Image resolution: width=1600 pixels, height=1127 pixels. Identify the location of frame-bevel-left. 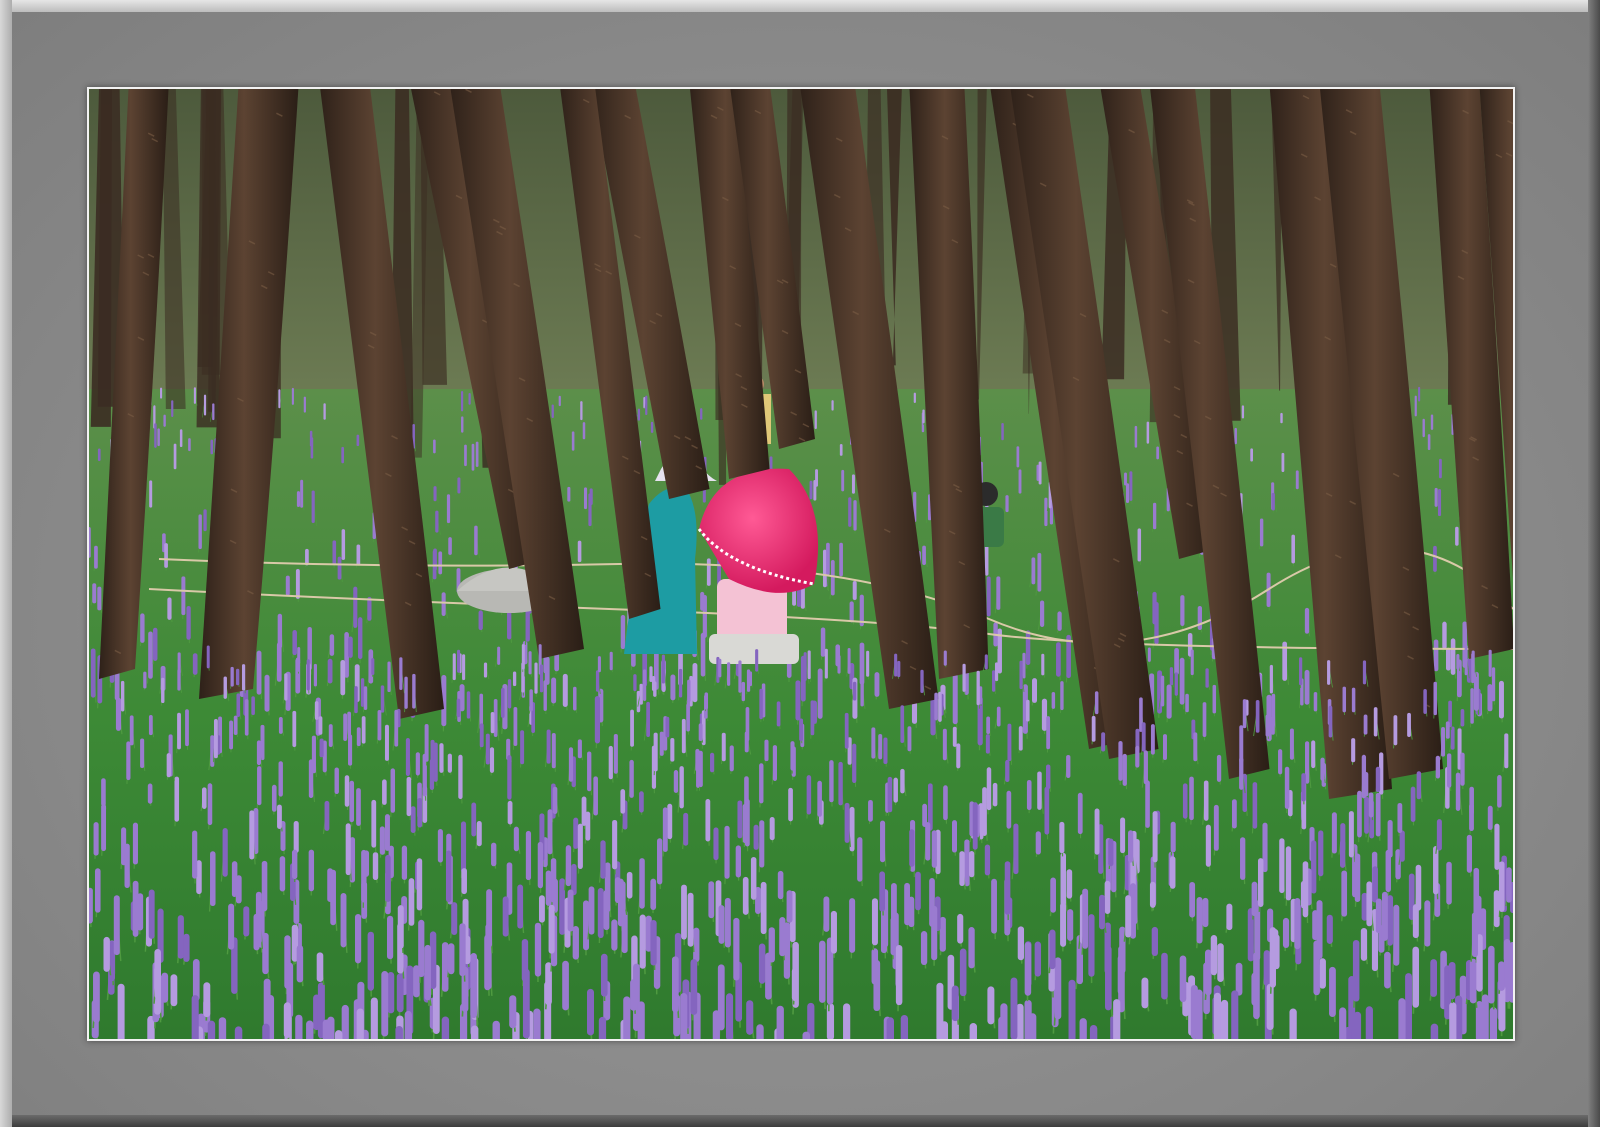
(6, 563).